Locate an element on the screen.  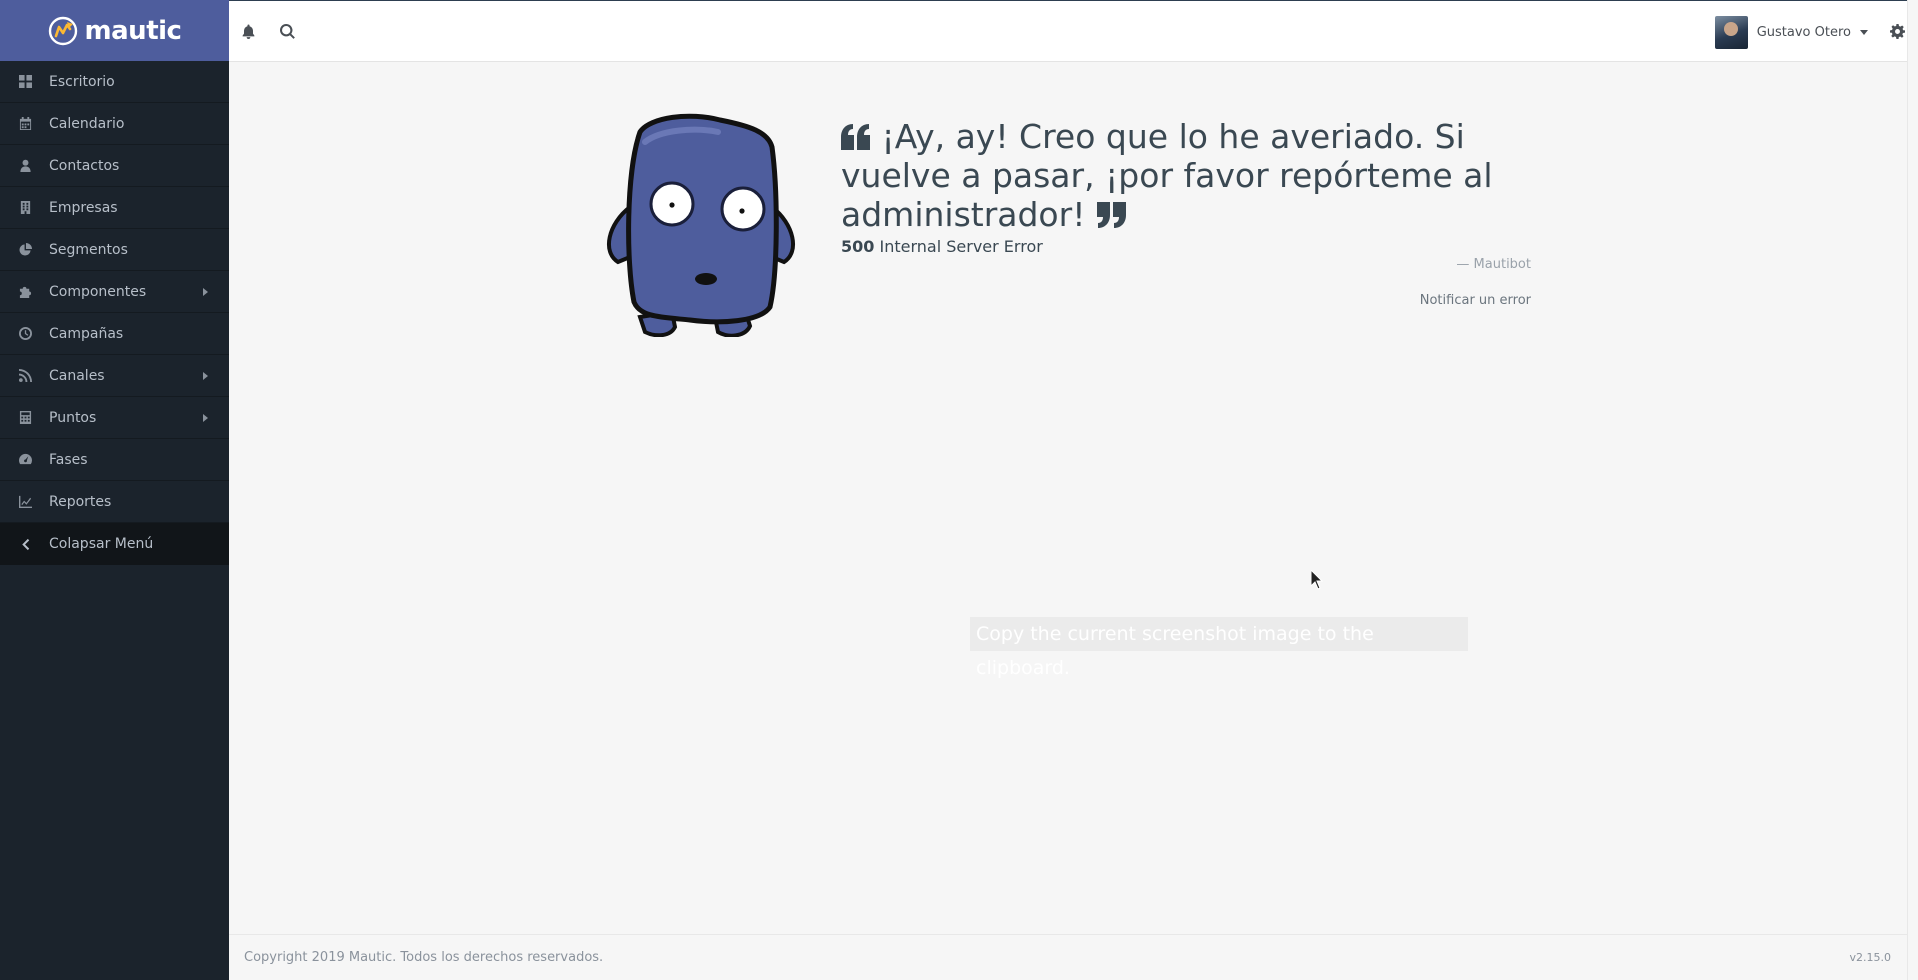
sidebar-item-componentes: Componentes is located at coordinates (114, 292).